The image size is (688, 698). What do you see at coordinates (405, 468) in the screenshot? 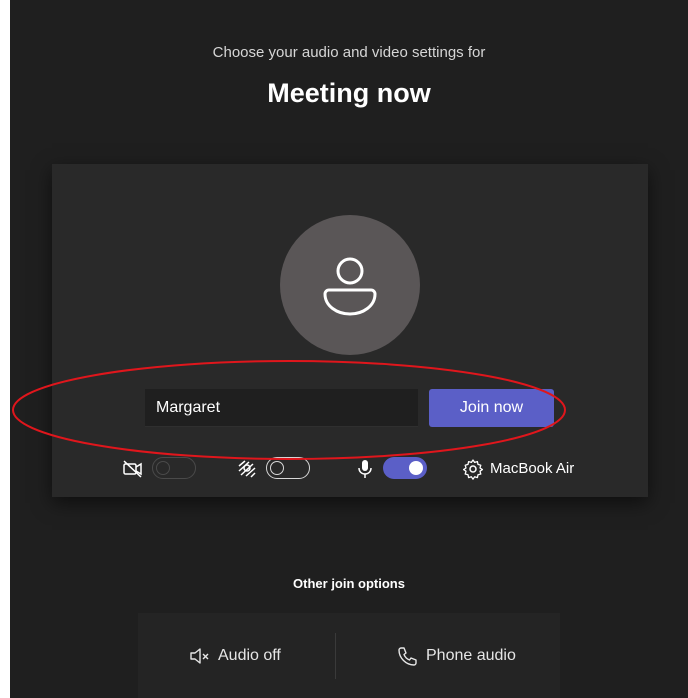
I see `microphone-toggle` at bounding box center [405, 468].